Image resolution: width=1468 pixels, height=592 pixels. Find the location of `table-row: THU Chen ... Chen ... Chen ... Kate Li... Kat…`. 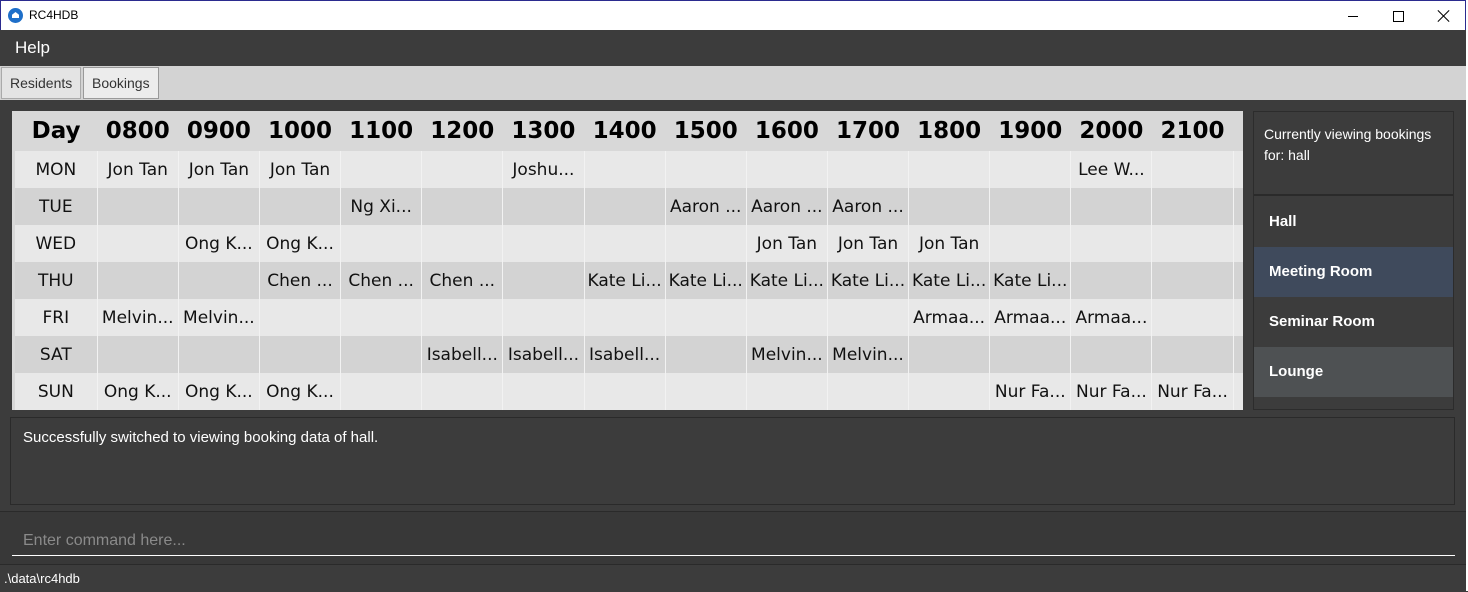

table-row: THU Chen ... Chen ... Chen ... Kate Li... Kat… is located at coordinates (629, 280).